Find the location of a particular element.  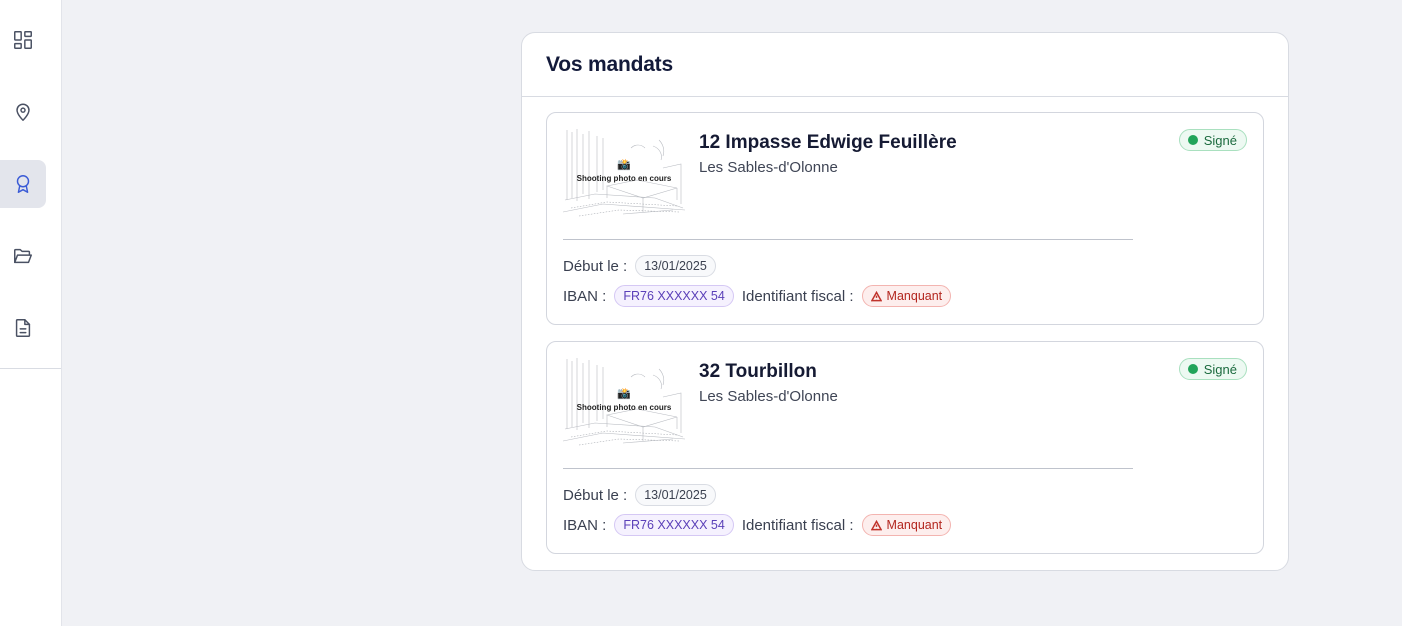

sidebar-item-documents is located at coordinates (23, 328).